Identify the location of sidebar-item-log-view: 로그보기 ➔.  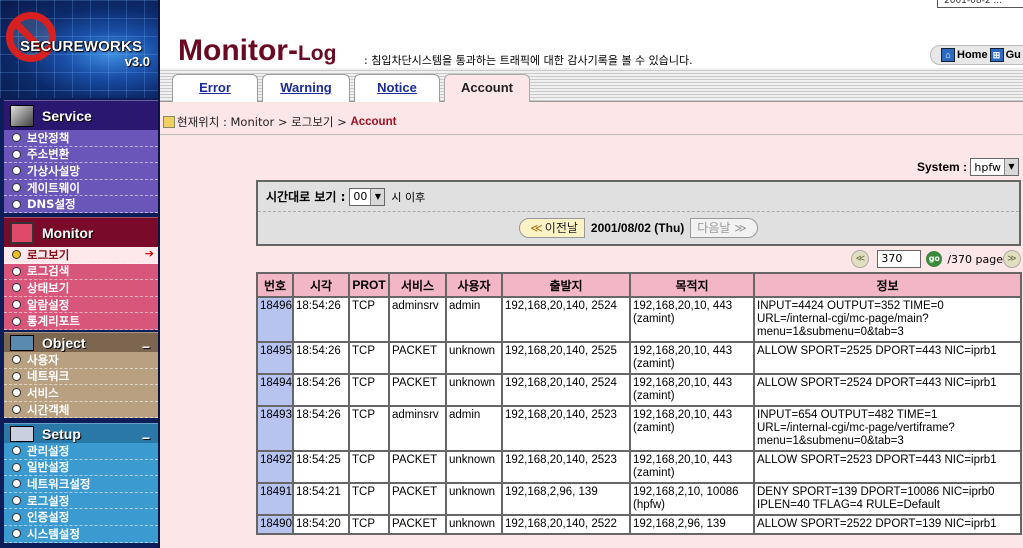
(81, 255).